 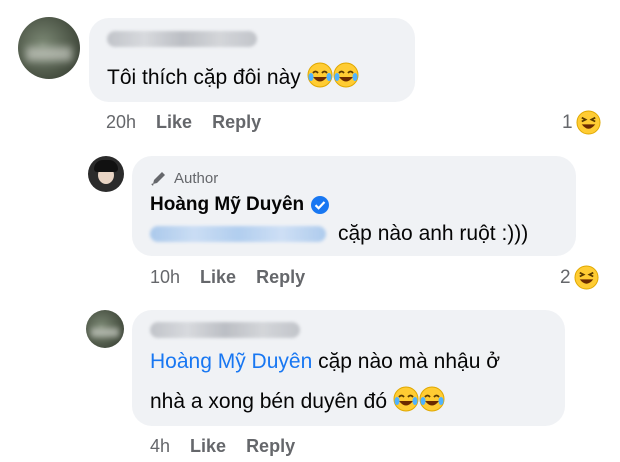 What do you see at coordinates (237, 277) in the screenshot?
I see `comment-meta-2: 10h Like Reply` at bounding box center [237, 277].